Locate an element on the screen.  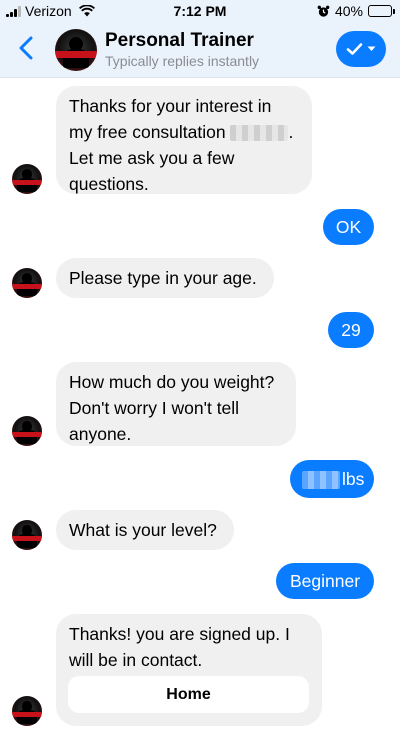
message-text: What is your level? is located at coordinates (143, 530).